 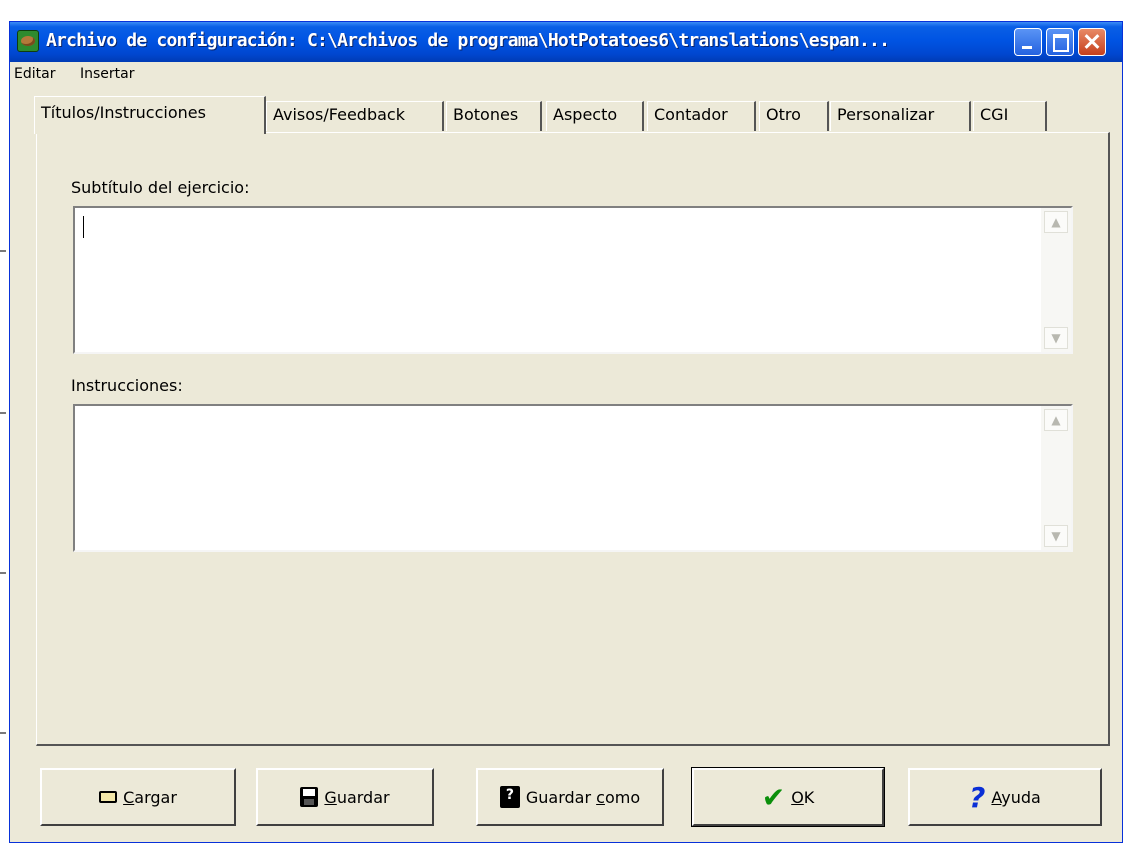 What do you see at coordinates (977, 797) in the screenshot?
I see `question-mark-icon: ?` at bounding box center [977, 797].